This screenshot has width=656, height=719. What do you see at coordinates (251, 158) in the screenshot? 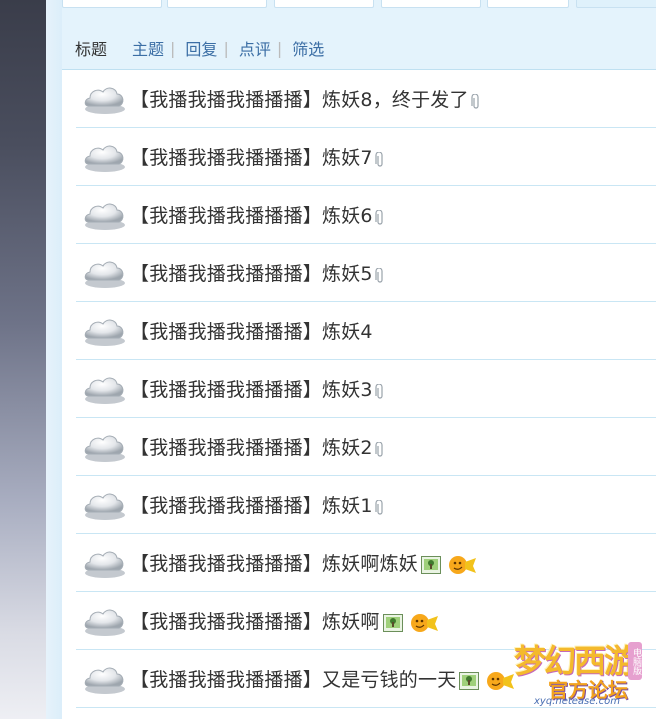
I see `thread-title-text: 【我播我播我播播播】炼妖7` at bounding box center [251, 158].